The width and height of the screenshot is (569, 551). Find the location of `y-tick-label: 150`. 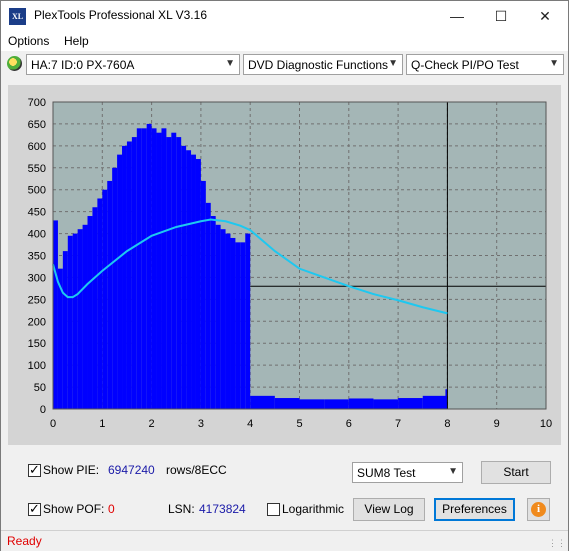

y-tick-label: 150 is located at coordinates (37, 344).